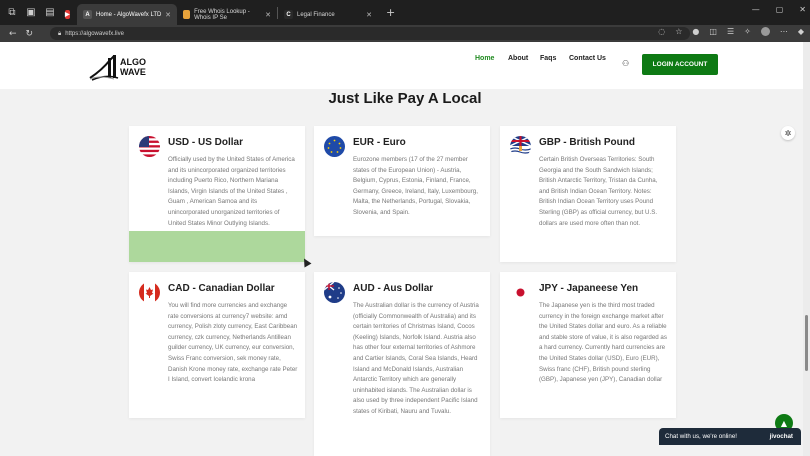  I want to click on url-text: https://algowavefx.live, so click(94, 33).